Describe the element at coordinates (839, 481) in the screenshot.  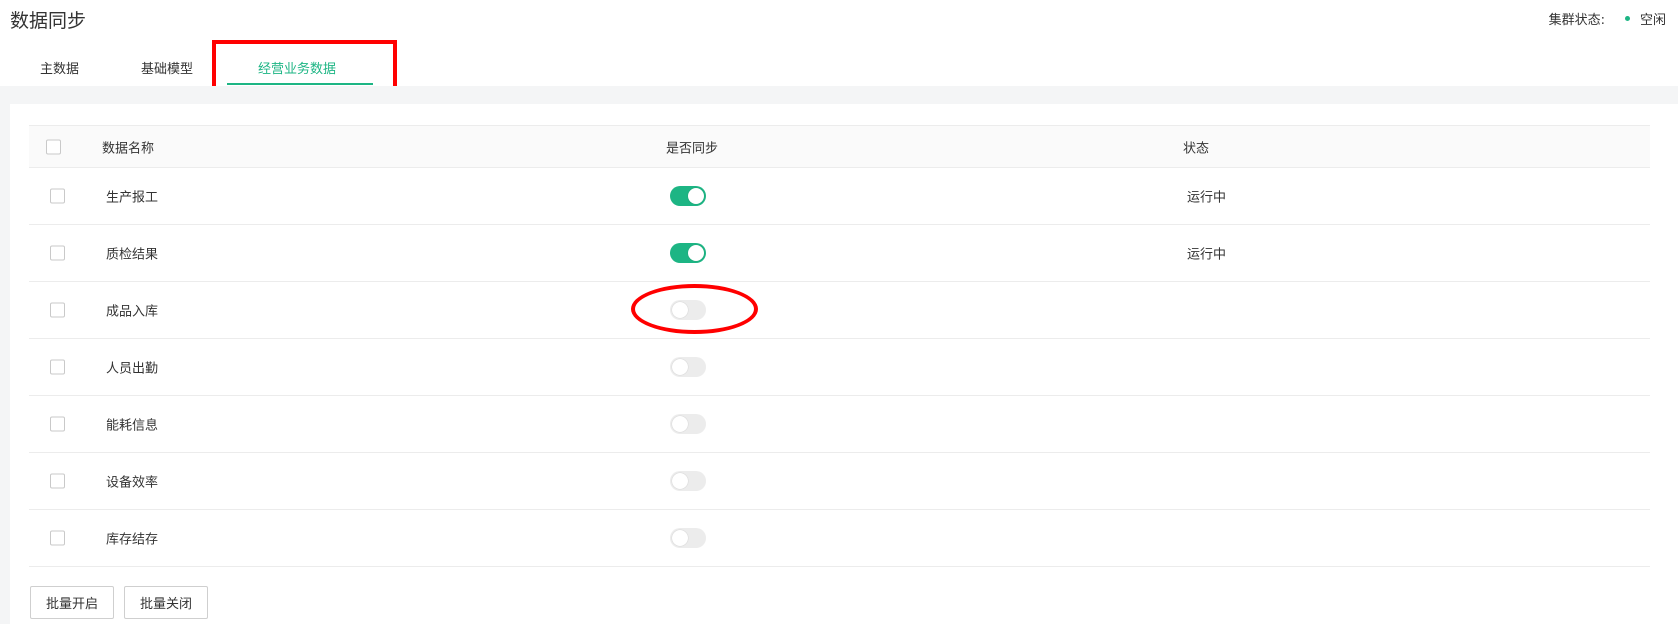
I see `table-row: 设备效率` at that location.